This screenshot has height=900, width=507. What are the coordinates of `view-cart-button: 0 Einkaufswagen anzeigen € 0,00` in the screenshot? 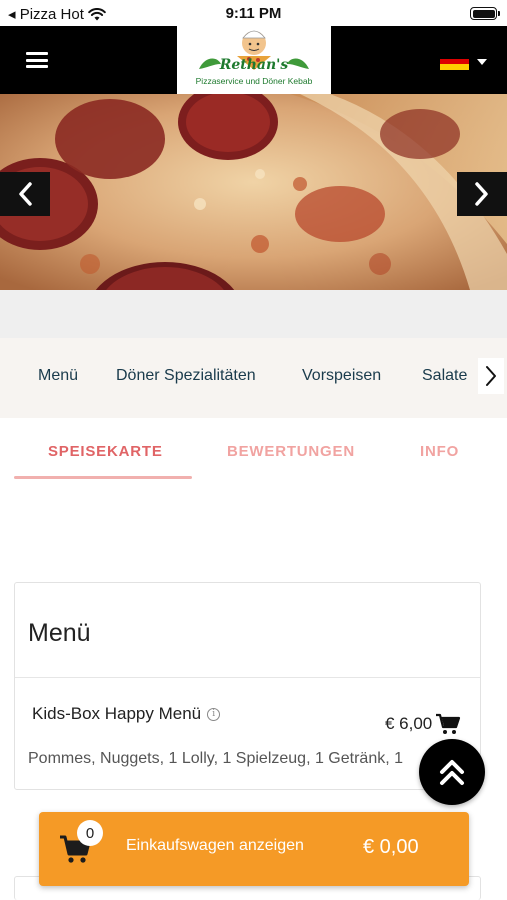 It's located at (254, 849).